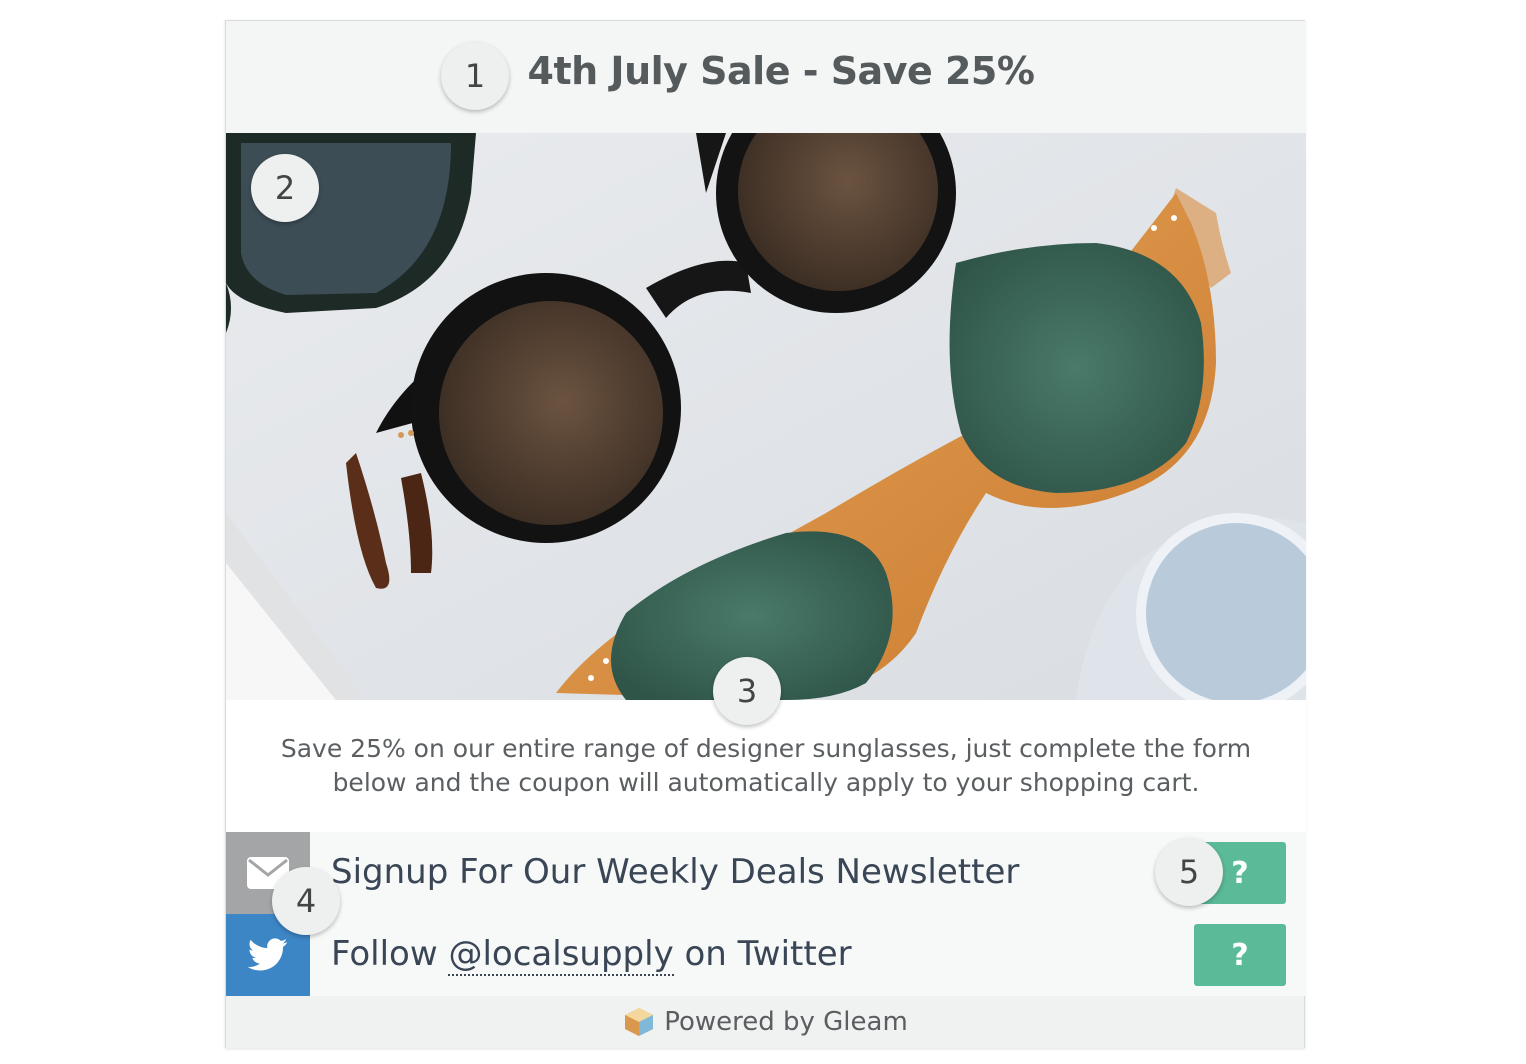 The image size is (1526, 1064). What do you see at coordinates (561, 955) in the screenshot?
I see `twitter-handle-link: @localsupply` at bounding box center [561, 955].